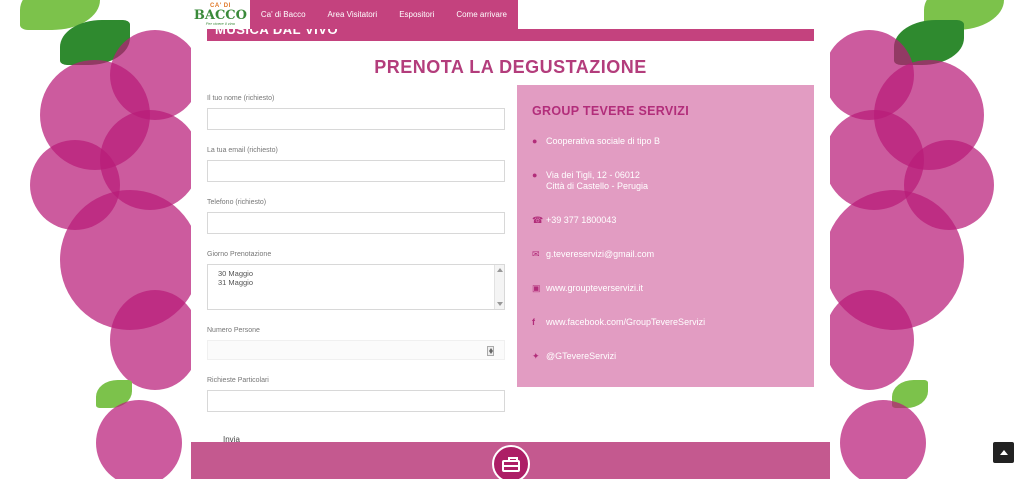 The image size is (1024, 479). Describe the element at coordinates (500, 270) in the screenshot. I see `scroll-up-icon` at that location.